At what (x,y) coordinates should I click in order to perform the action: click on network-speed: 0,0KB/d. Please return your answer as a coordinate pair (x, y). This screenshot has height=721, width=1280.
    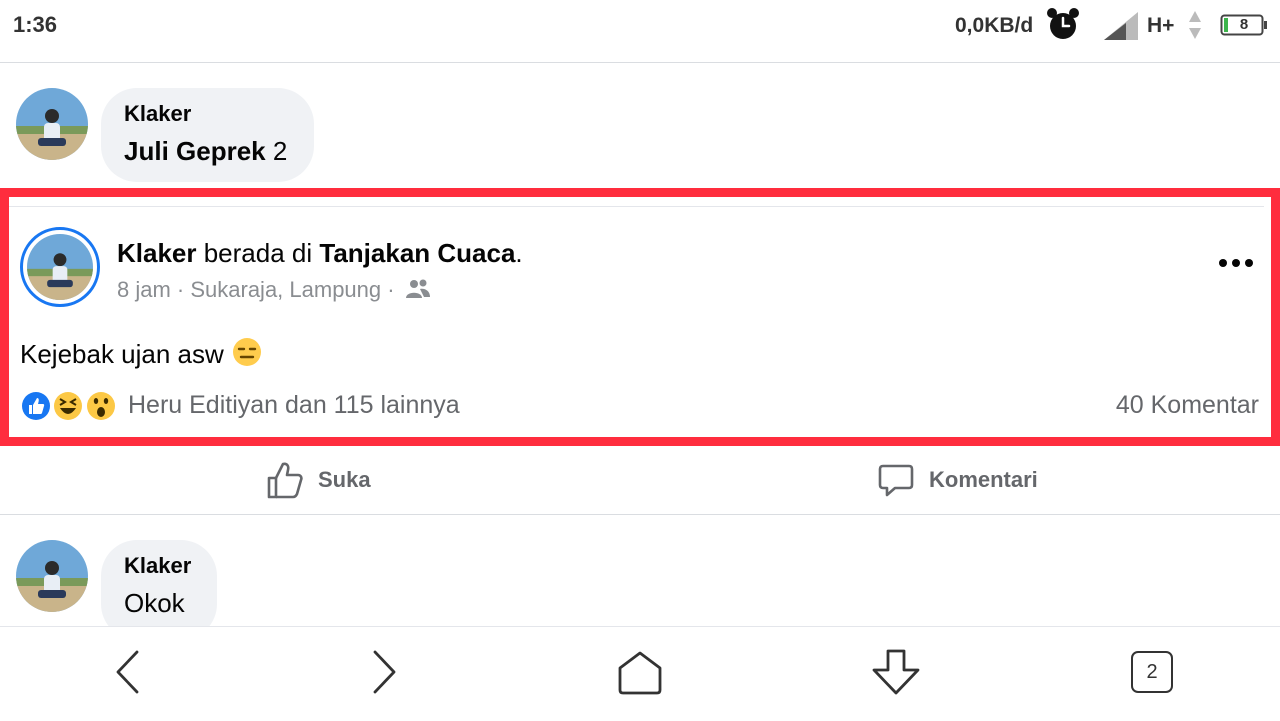
    Looking at the image, I should click on (994, 25).